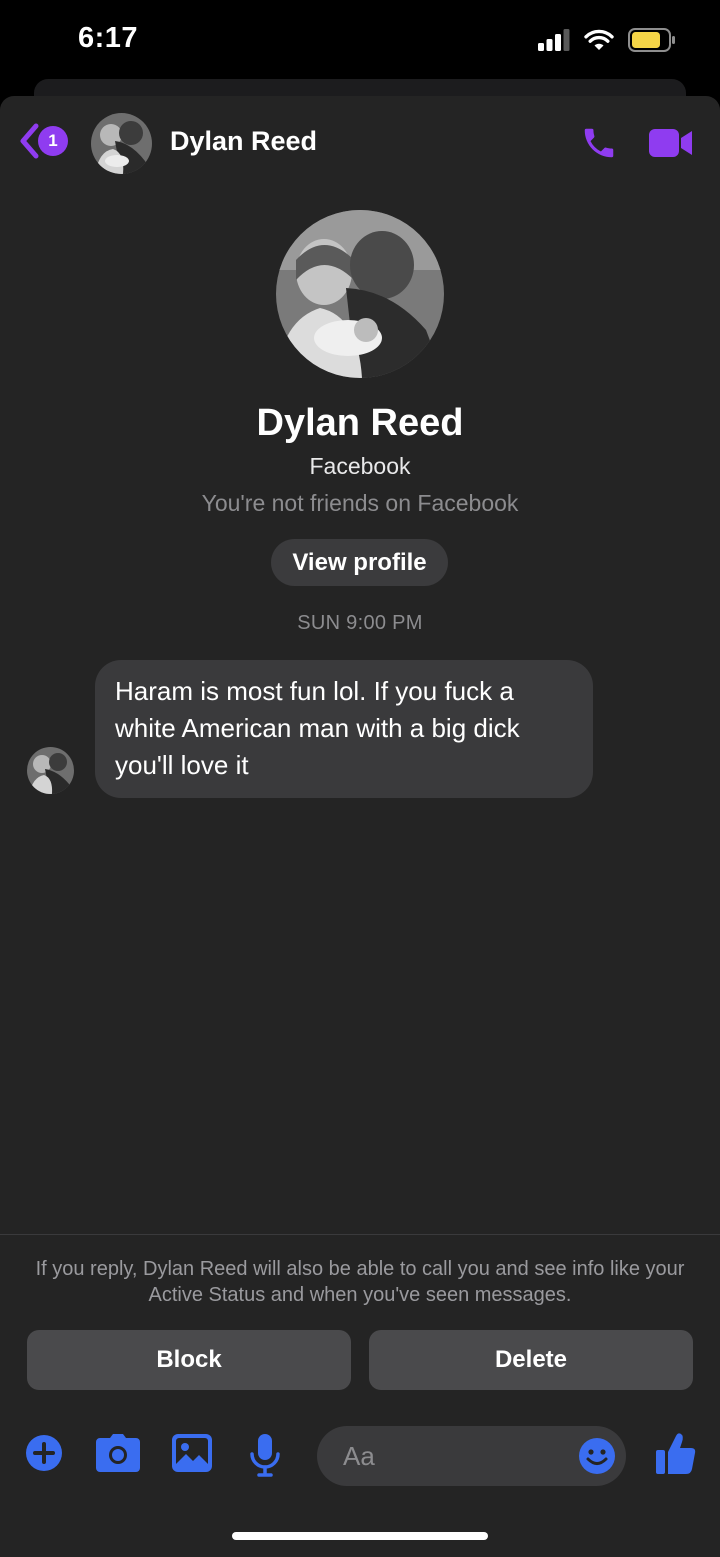  I want to click on profile-avatar, so click(360, 294).